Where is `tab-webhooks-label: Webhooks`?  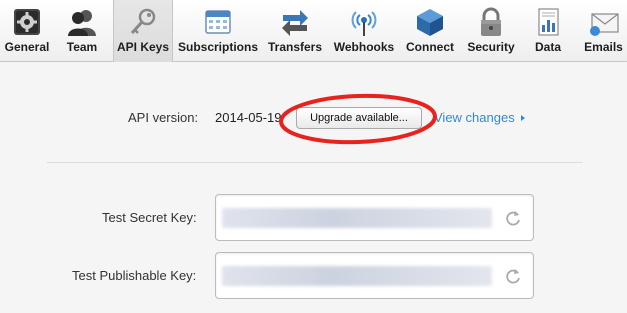 tab-webhooks-label: Webhooks is located at coordinates (364, 47).